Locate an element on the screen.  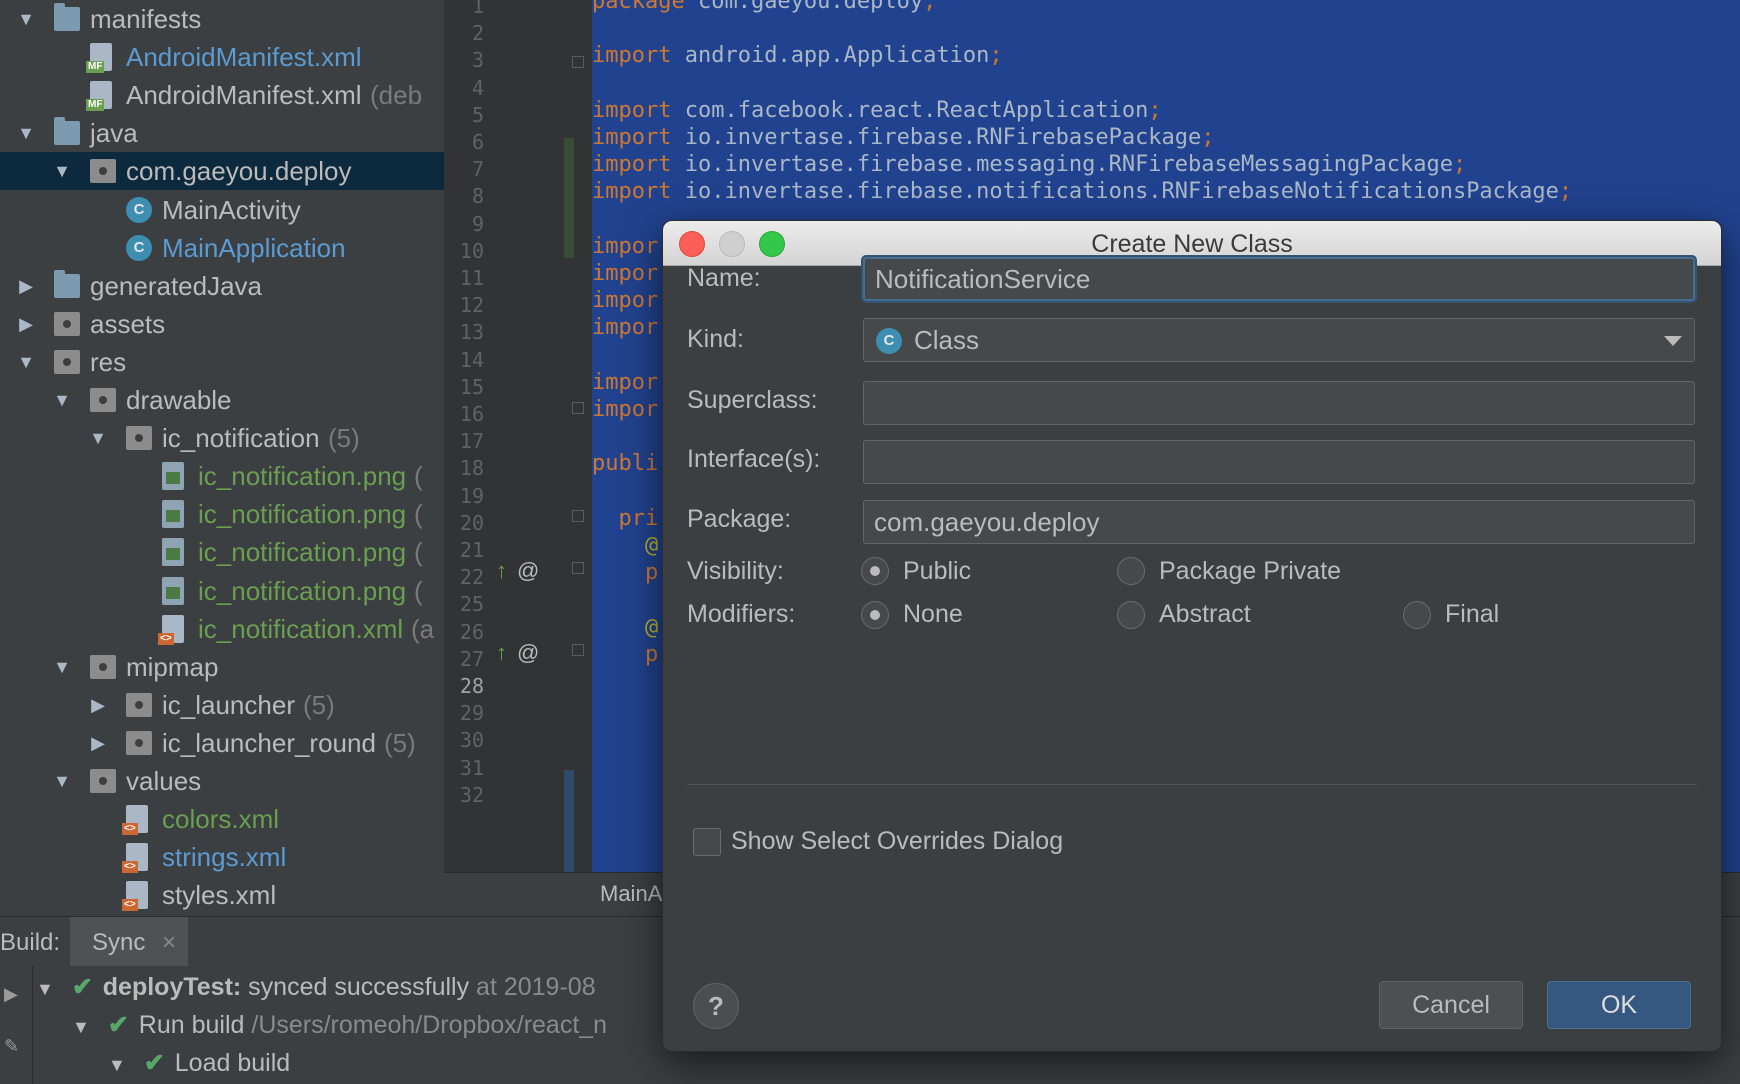
pin-icon: ✎ is located at coordinates (11, 1046).